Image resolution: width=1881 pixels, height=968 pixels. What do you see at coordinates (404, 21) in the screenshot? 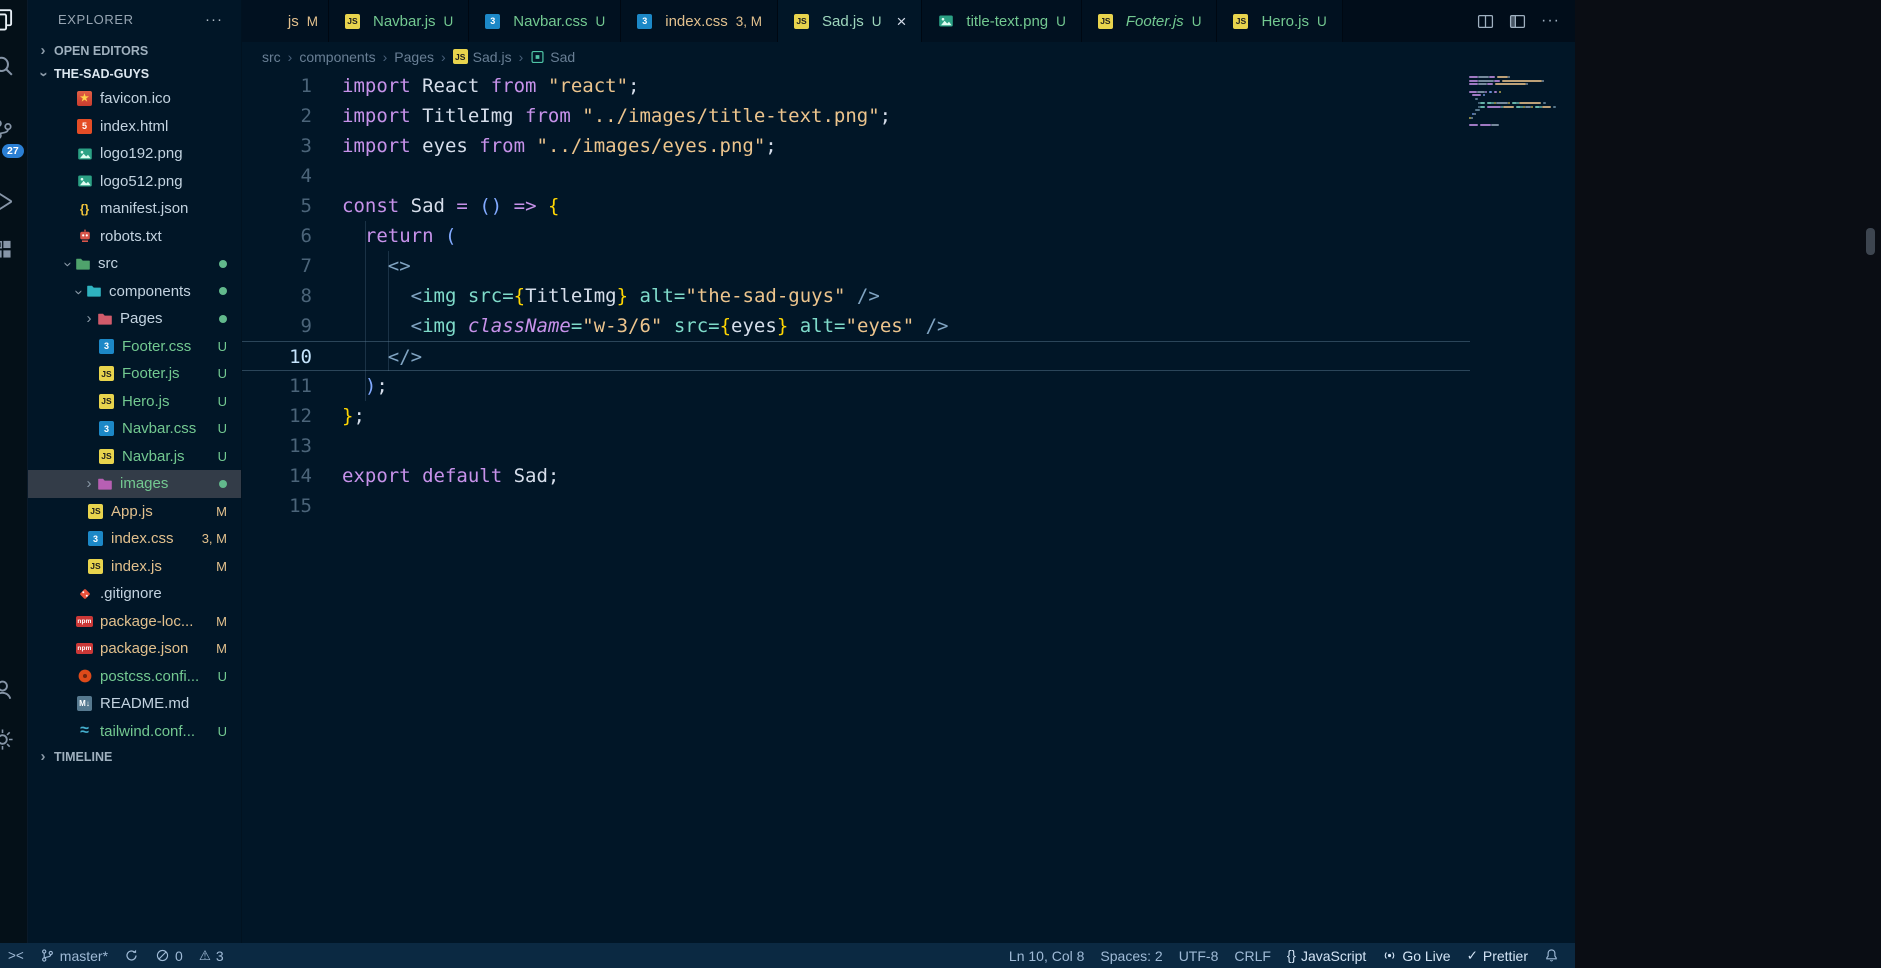
I see `tab-label: Navbar.js` at bounding box center [404, 21].